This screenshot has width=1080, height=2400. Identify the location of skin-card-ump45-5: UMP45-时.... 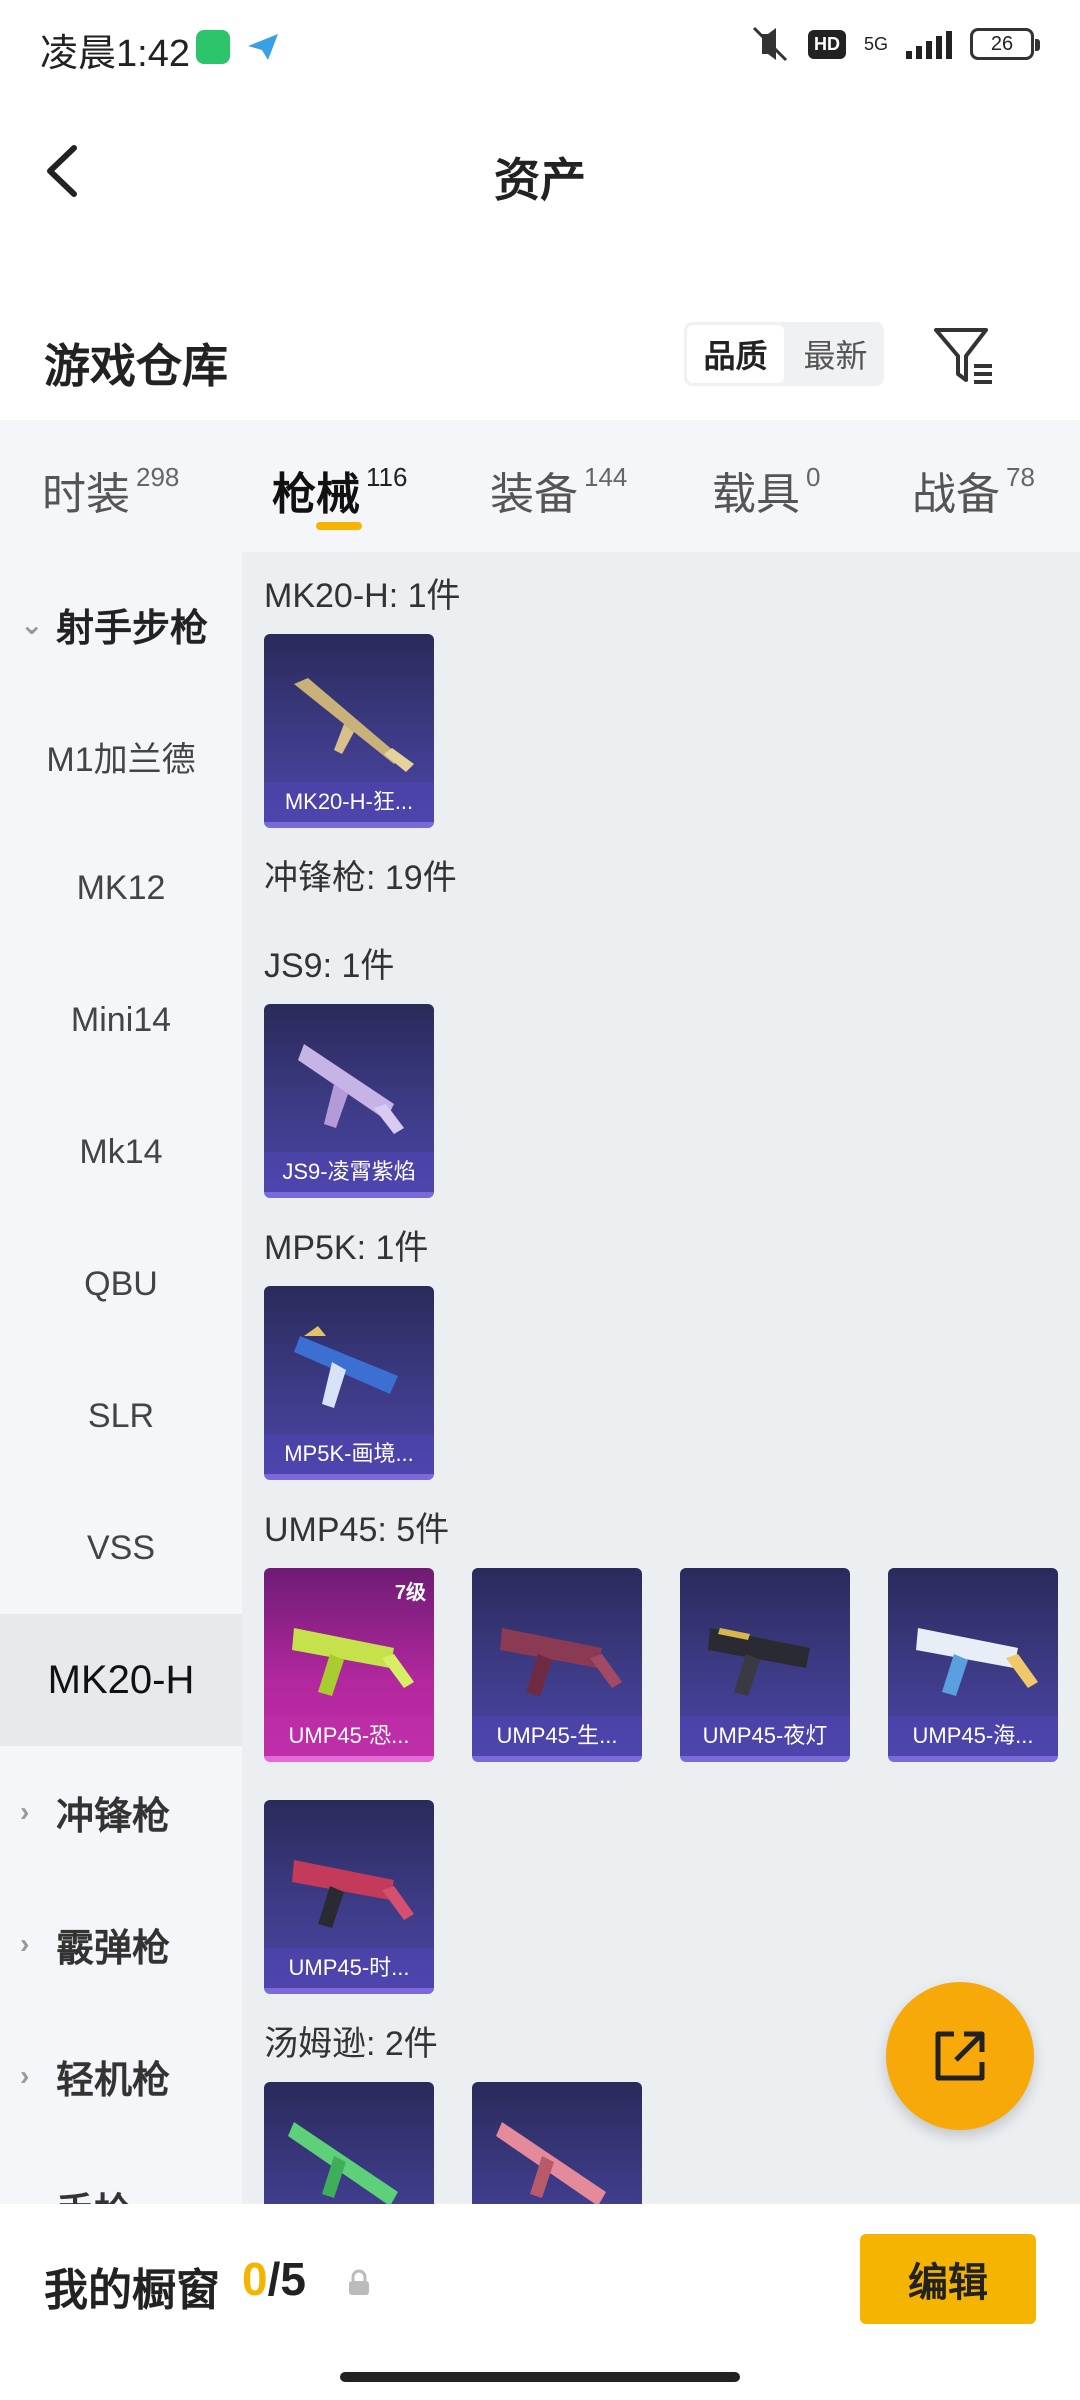
(349, 1897).